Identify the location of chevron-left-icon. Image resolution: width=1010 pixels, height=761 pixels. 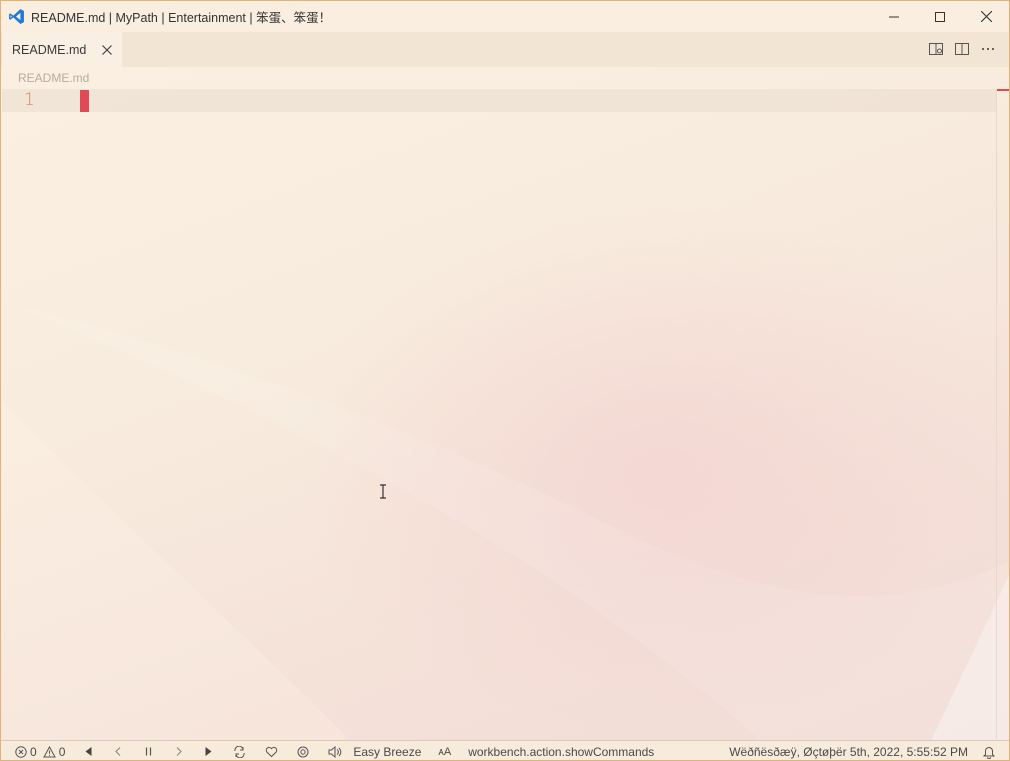
(118, 751).